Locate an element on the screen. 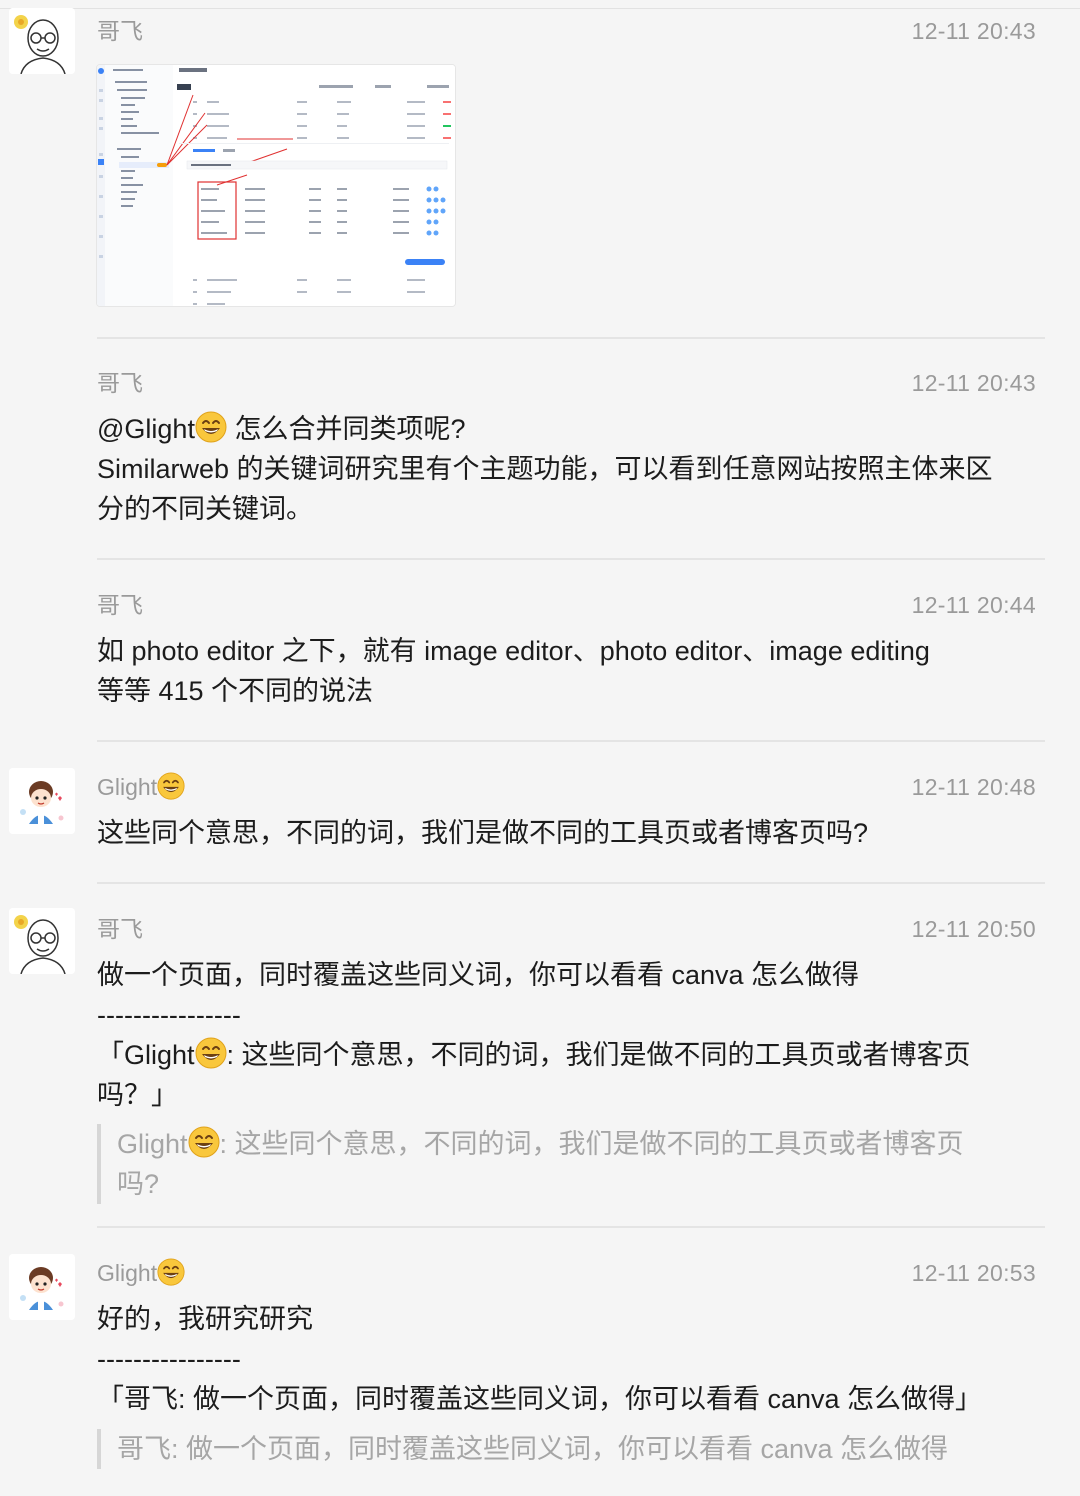  message-line: Similarweb 的关键词研究里有个主题功能，可以看到任意网站按照主体来区 is located at coordinates (545, 469).